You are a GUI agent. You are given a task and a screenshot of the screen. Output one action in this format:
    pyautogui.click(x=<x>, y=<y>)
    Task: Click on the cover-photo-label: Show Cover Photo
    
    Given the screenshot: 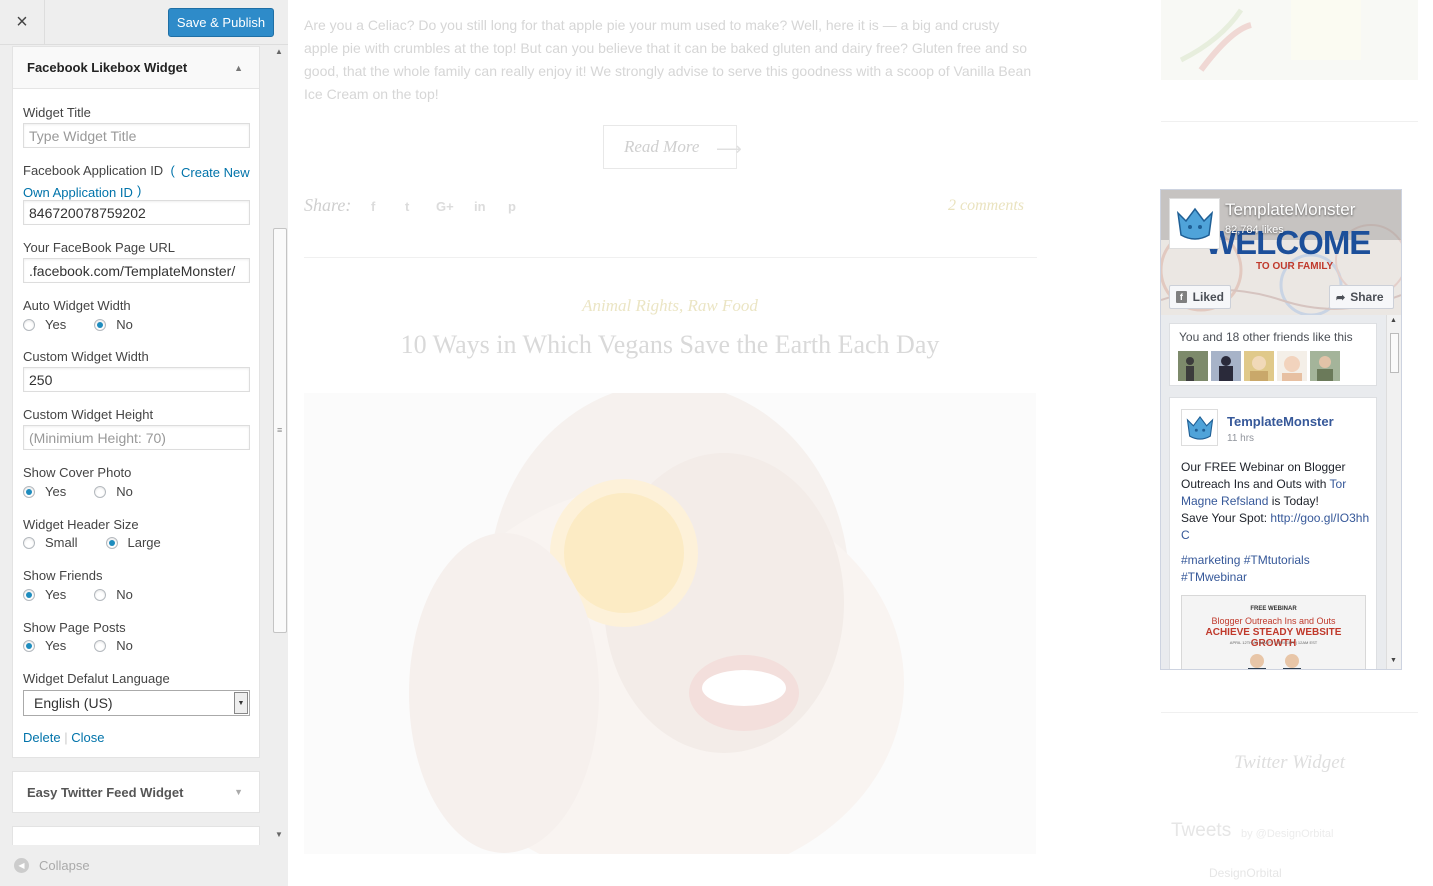 What is the action you would take?
    pyautogui.click(x=77, y=472)
    